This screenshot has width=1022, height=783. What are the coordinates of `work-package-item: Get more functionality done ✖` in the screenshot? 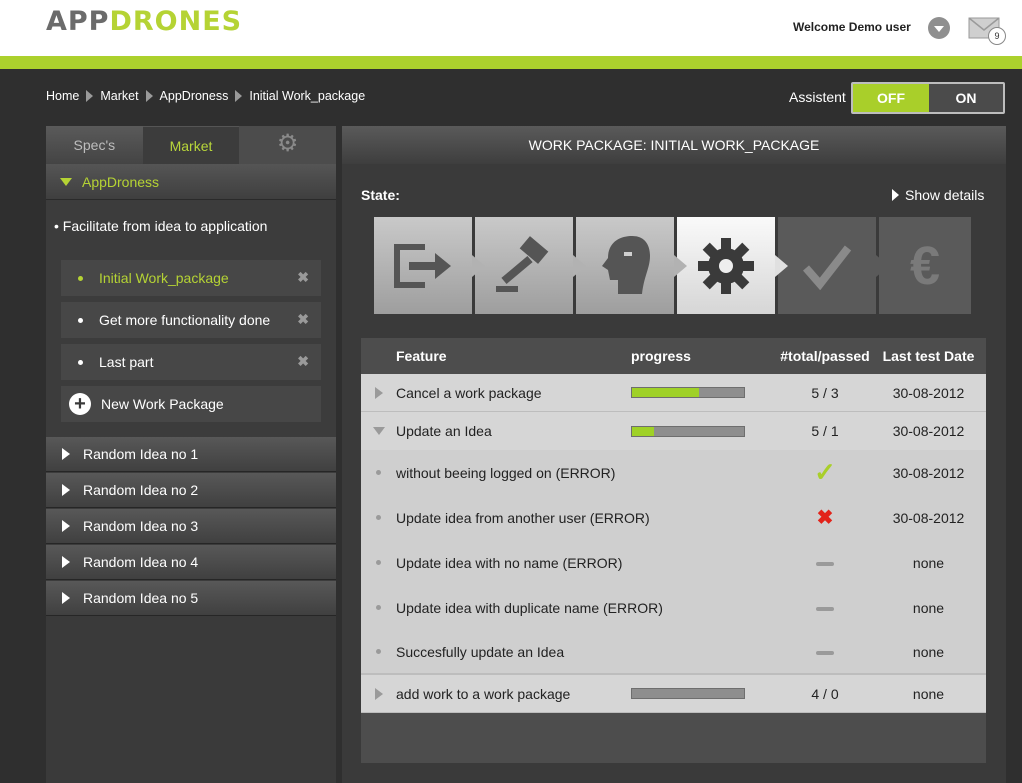 It's located at (191, 320).